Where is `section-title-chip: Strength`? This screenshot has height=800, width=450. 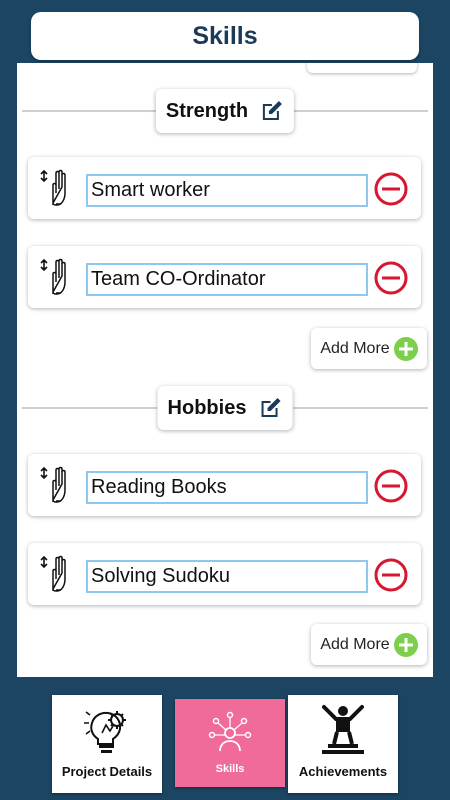
section-title-chip: Strength is located at coordinates (225, 111).